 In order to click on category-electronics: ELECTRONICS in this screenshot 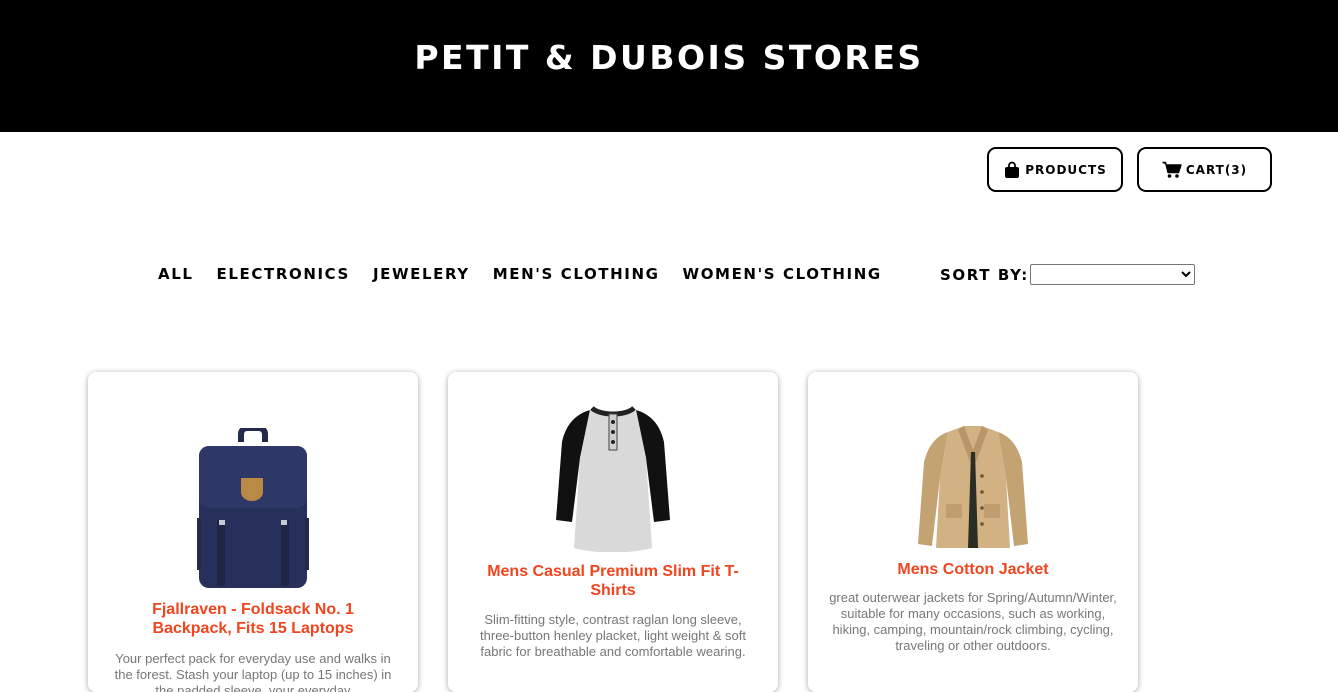, I will do `click(283, 274)`.